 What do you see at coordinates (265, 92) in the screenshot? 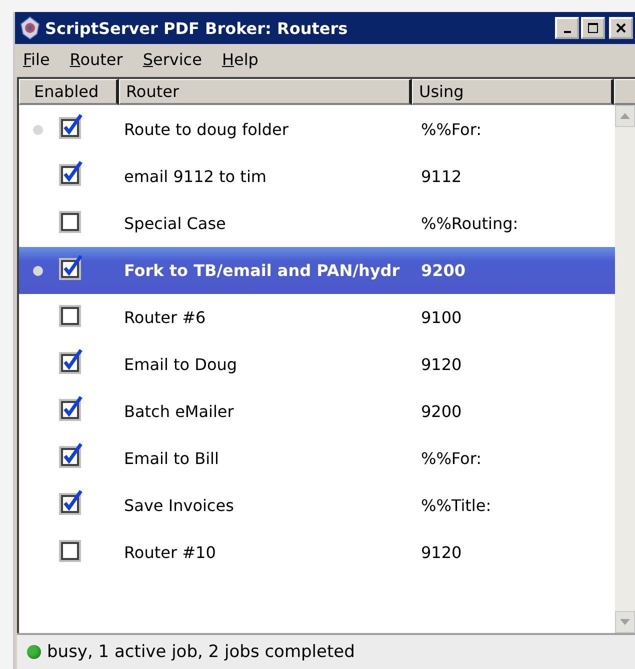
I see `column-header: Router` at bounding box center [265, 92].